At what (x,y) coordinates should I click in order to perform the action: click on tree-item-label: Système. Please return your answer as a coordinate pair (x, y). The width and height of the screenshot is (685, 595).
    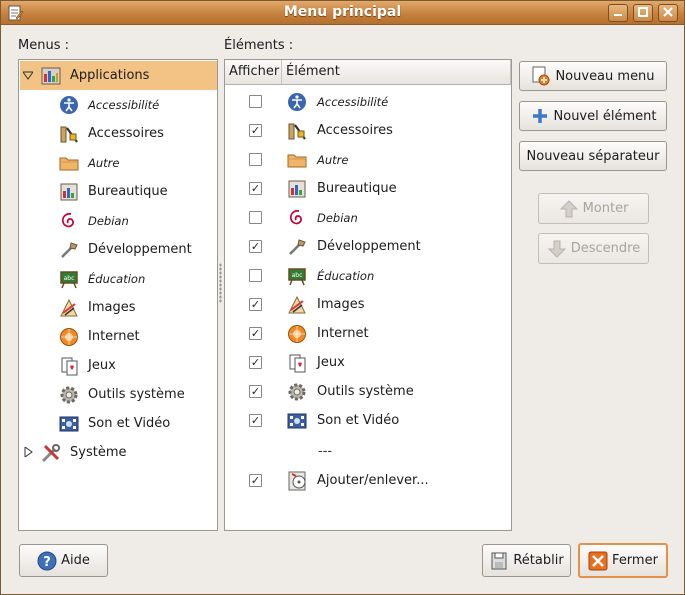
    Looking at the image, I should click on (98, 452).